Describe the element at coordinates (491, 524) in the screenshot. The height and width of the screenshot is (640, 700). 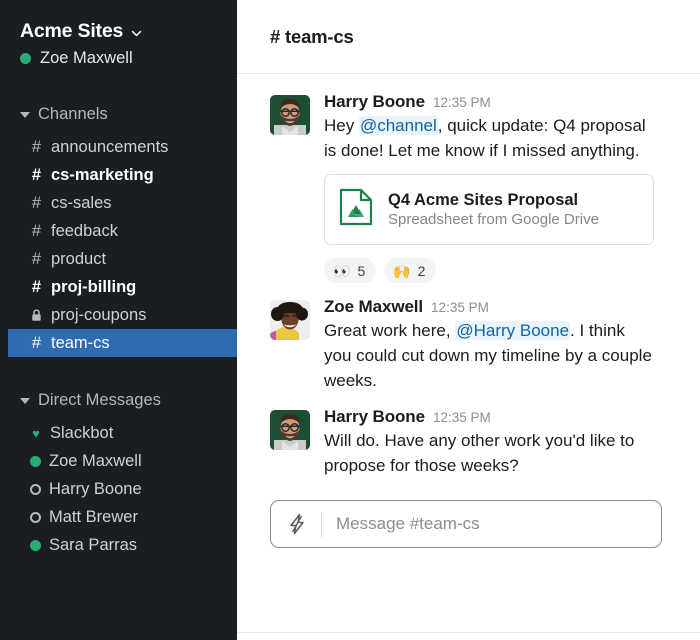
I see `message-input` at that location.